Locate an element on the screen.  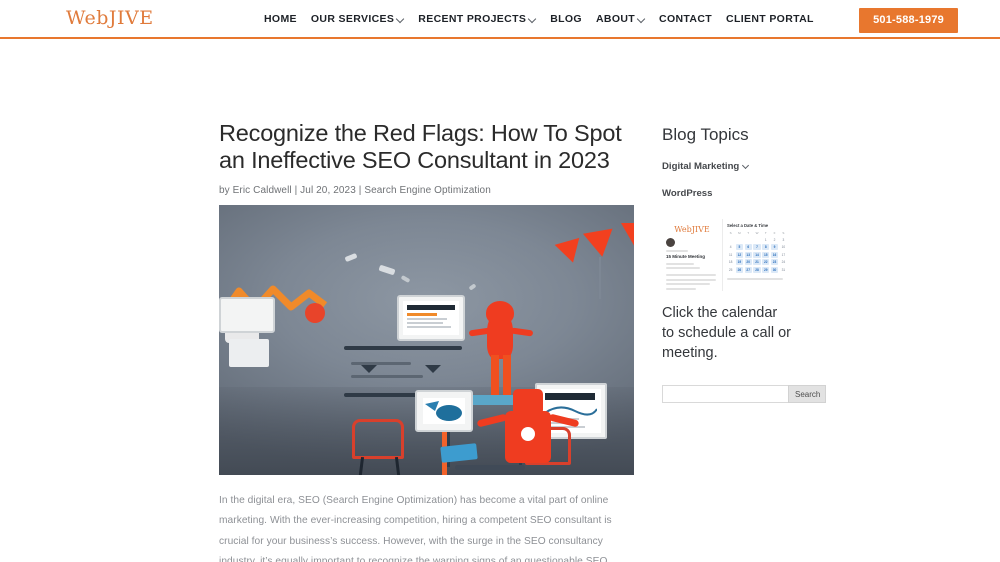
sidebar-title: Blog Topics is located at coordinates (705, 134).